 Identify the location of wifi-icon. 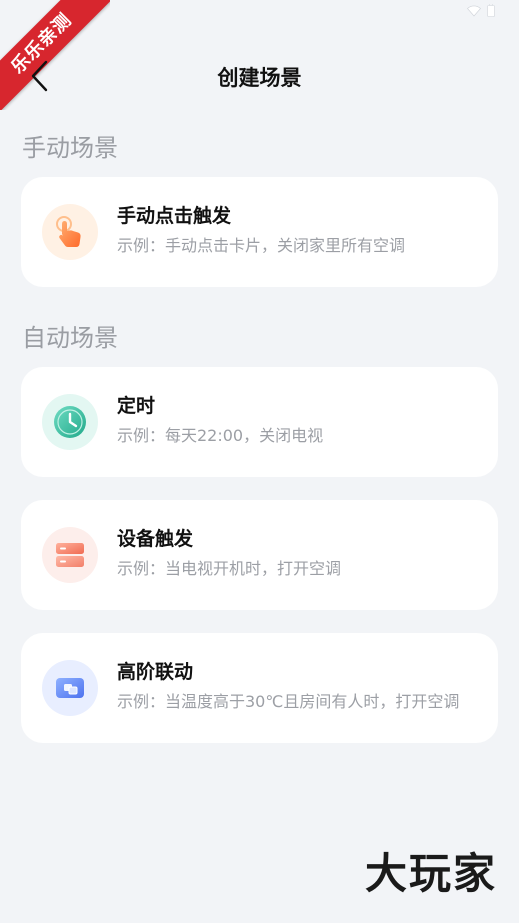
(474, 10).